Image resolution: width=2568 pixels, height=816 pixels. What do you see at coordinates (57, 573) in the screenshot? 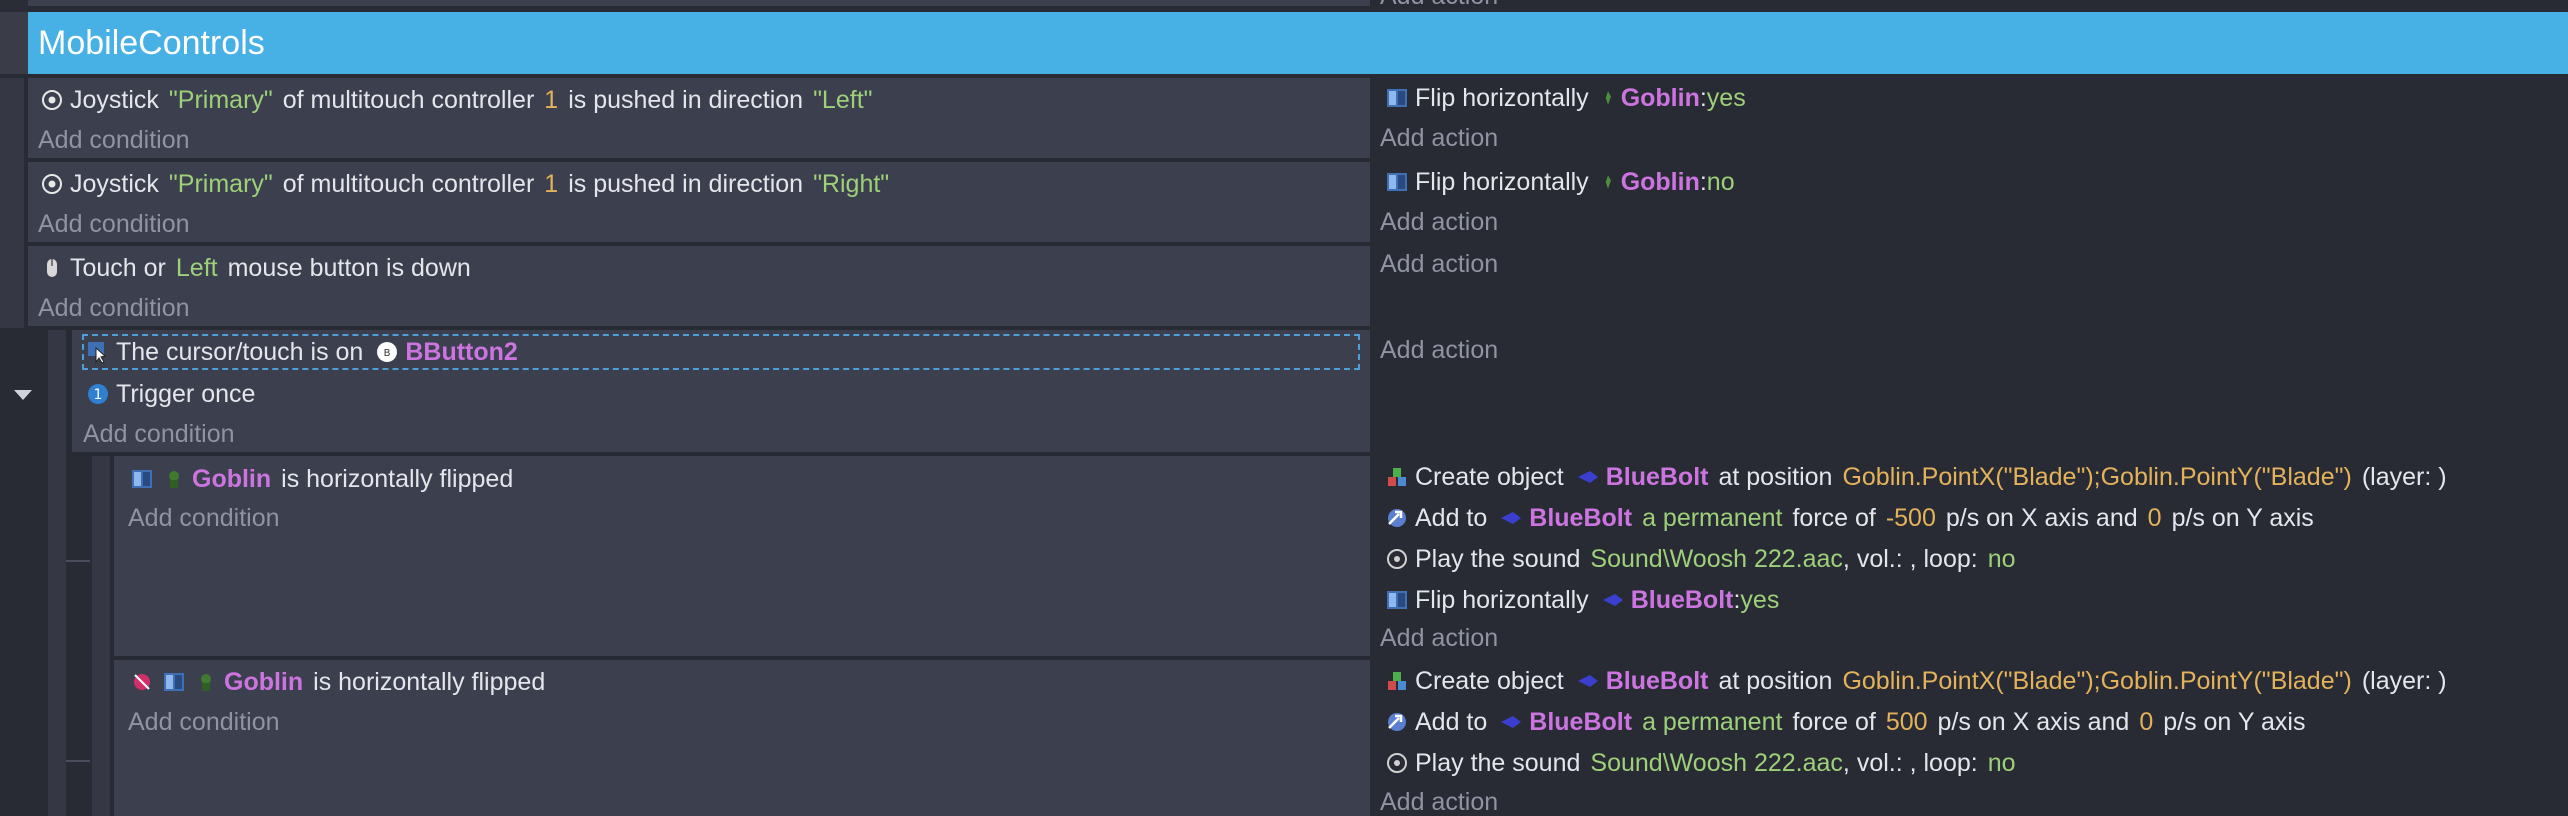
I see `gutter-bar-sub` at bounding box center [57, 573].